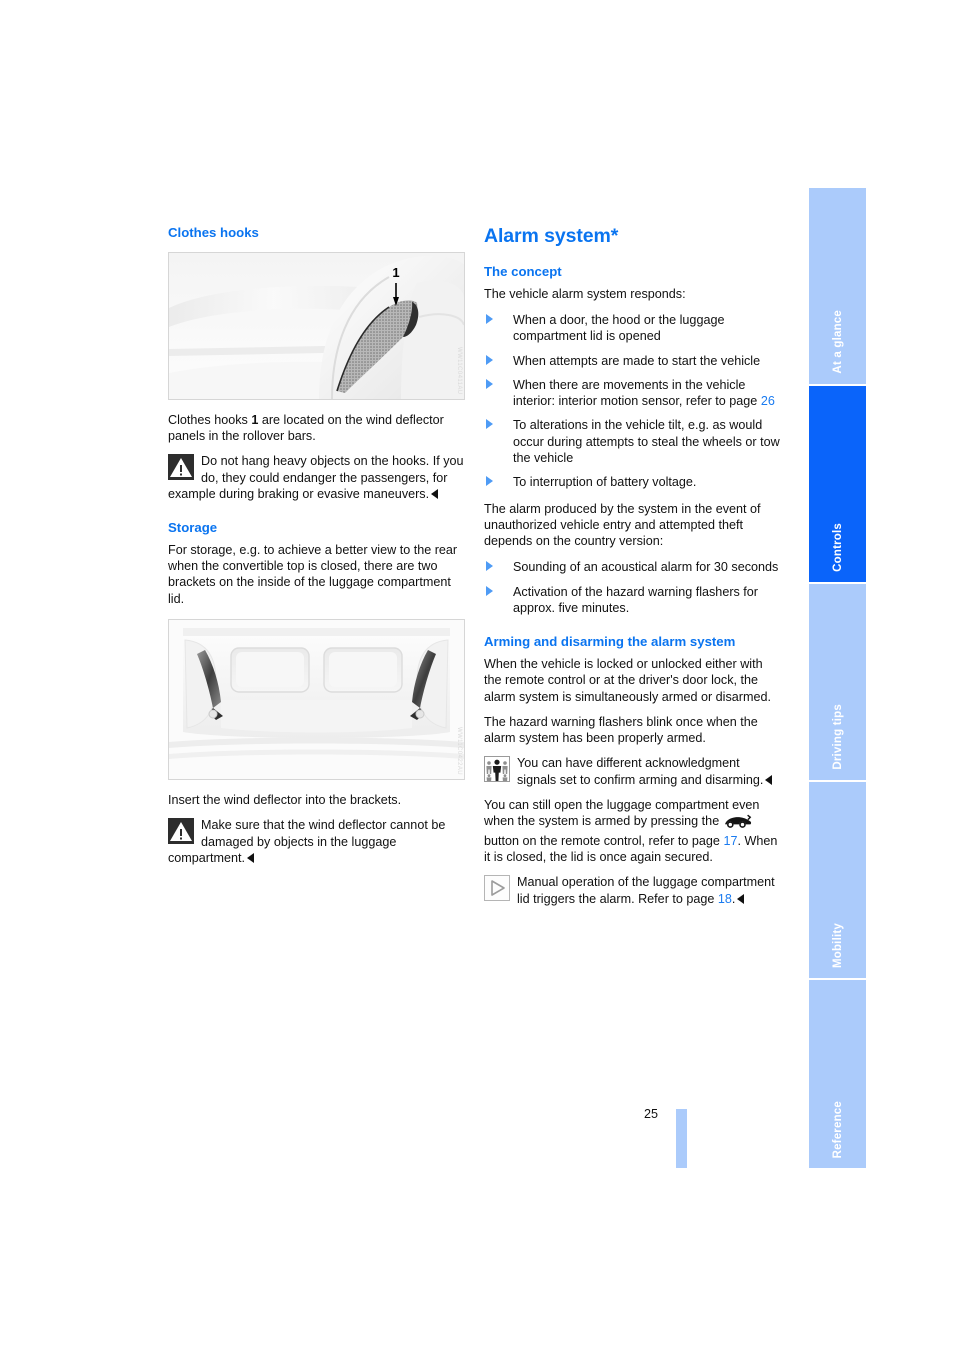 The width and height of the screenshot is (954, 1351). Describe the element at coordinates (210, 419) in the screenshot. I see `clothes-hooks-paragraph-before: Clothes hooks` at that location.